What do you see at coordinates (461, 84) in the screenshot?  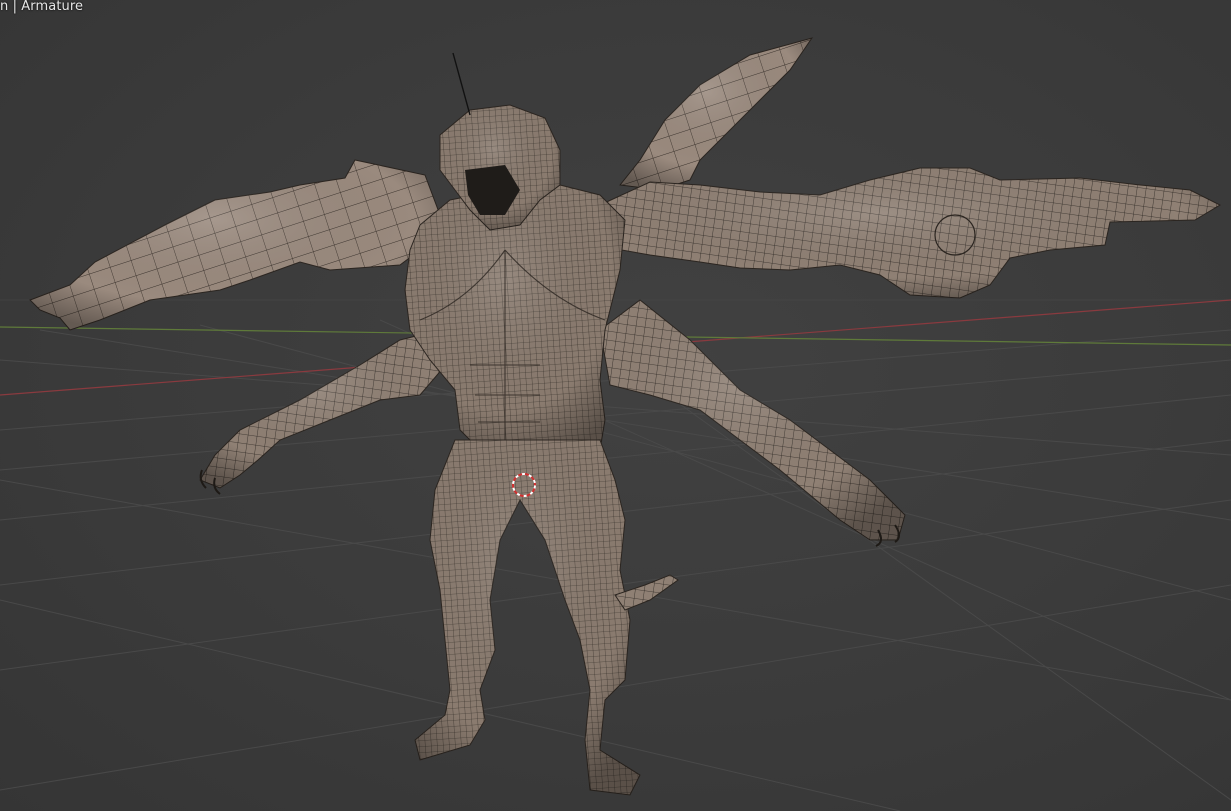 I see `bone-line` at bounding box center [461, 84].